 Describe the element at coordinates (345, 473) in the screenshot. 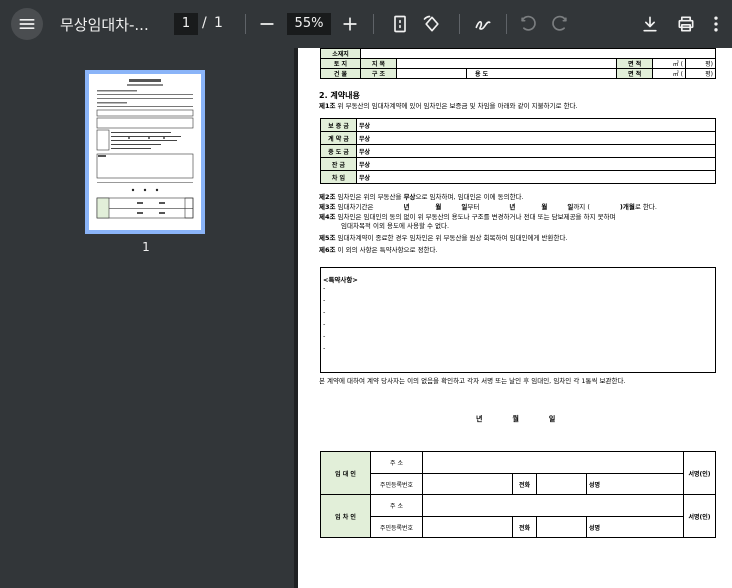

I see `lessor-label: 임 대 인` at that location.